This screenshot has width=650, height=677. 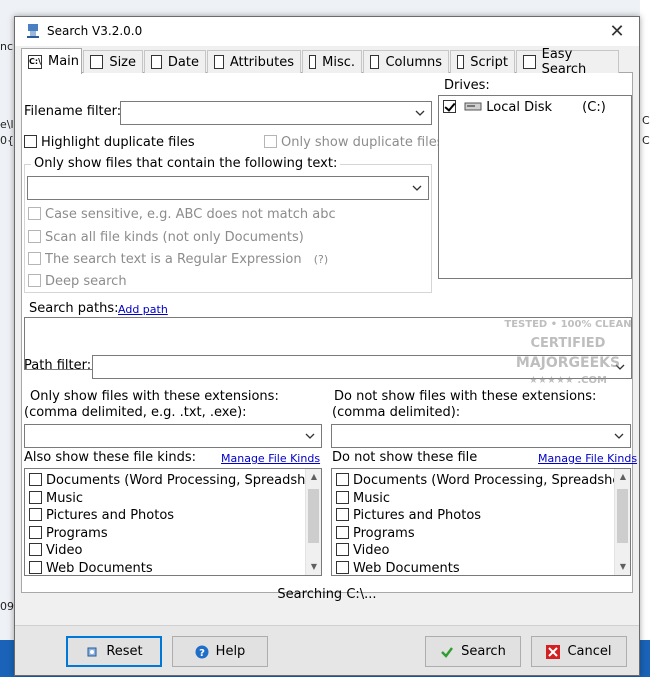 What do you see at coordinates (371, 498) in the screenshot?
I see `file-kind-label: Music` at bounding box center [371, 498].